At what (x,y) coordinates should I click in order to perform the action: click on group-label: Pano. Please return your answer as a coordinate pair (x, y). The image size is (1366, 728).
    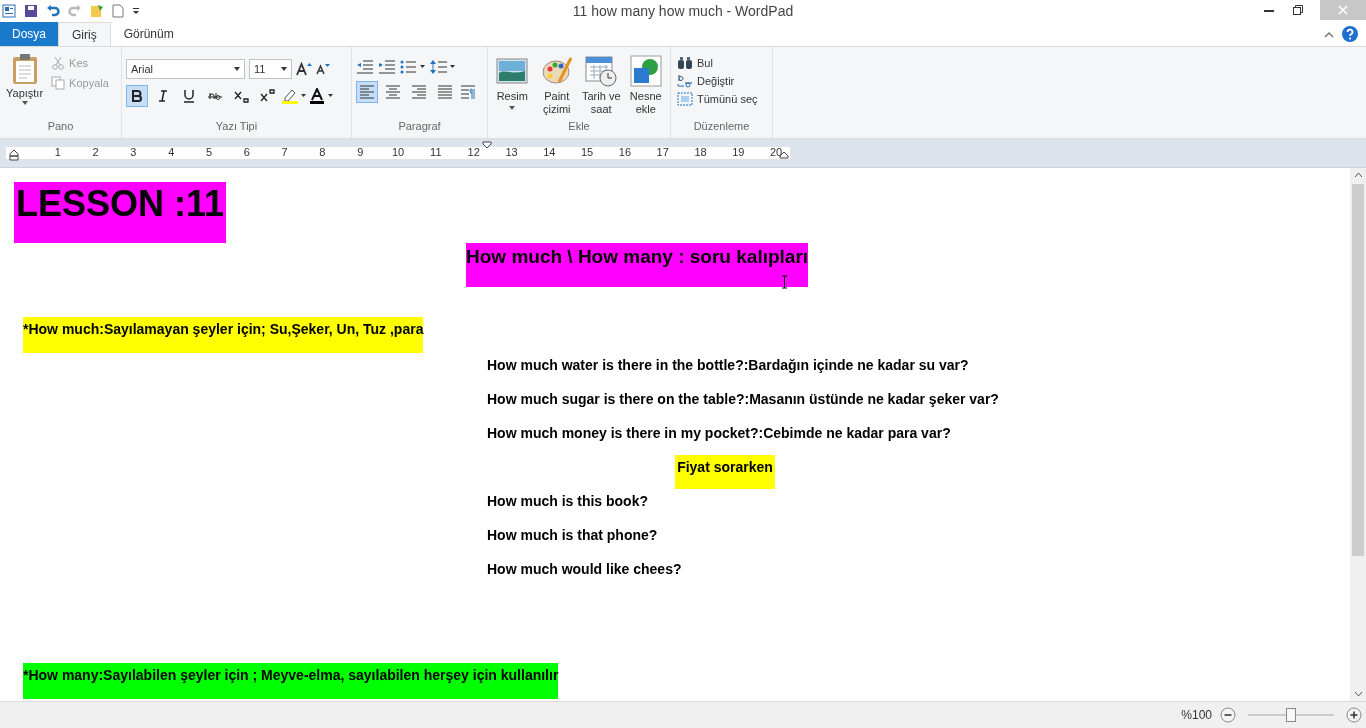
    Looking at the image, I should click on (60, 127).